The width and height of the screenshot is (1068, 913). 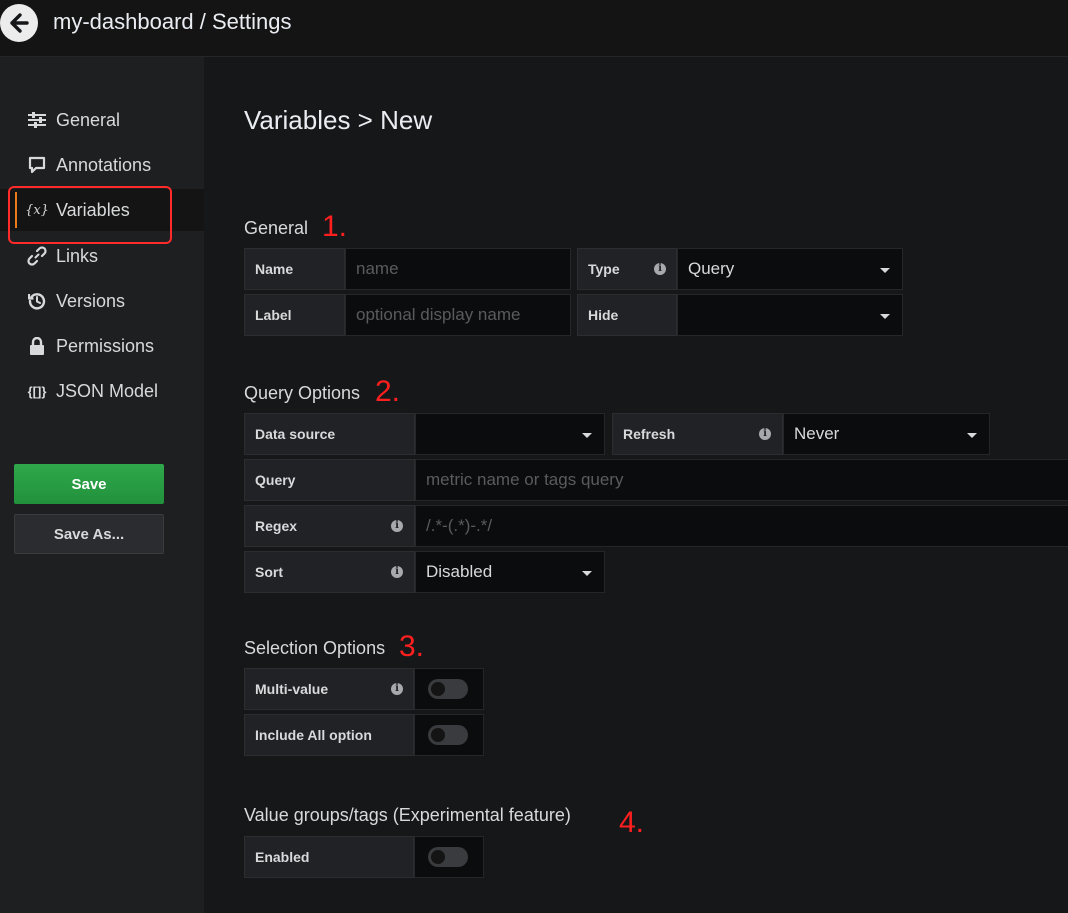 I want to click on sort-select-value: Disabled, so click(x=459, y=571).